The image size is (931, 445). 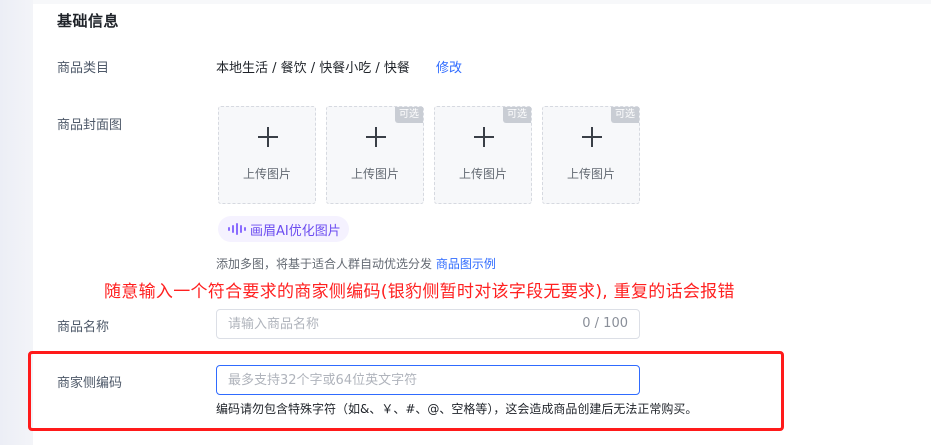 What do you see at coordinates (398, 324) in the screenshot?
I see `product-name-input` at bounding box center [398, 324].